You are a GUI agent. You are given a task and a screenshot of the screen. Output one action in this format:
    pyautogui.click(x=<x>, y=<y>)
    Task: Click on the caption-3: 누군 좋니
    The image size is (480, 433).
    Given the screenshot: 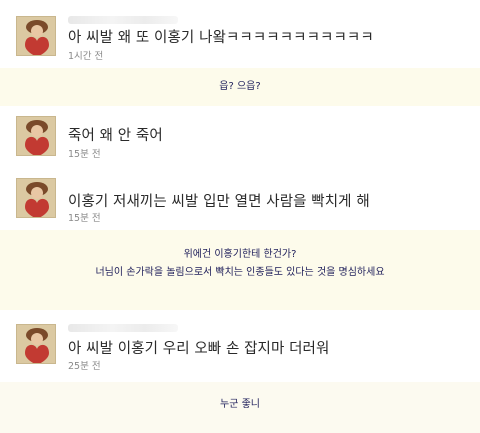 What is the action you would take?
    pyautogui.click(x=240, y=407)
    